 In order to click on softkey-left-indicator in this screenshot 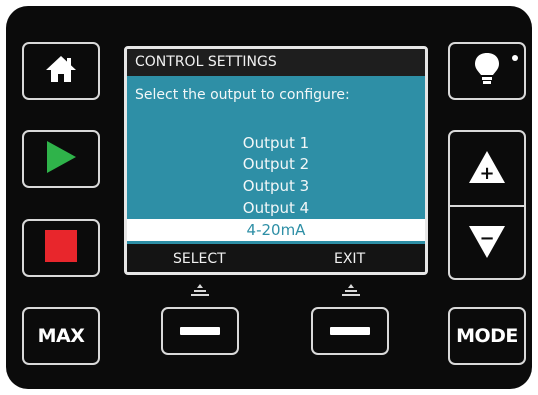, I will do `click(200, 293)`.